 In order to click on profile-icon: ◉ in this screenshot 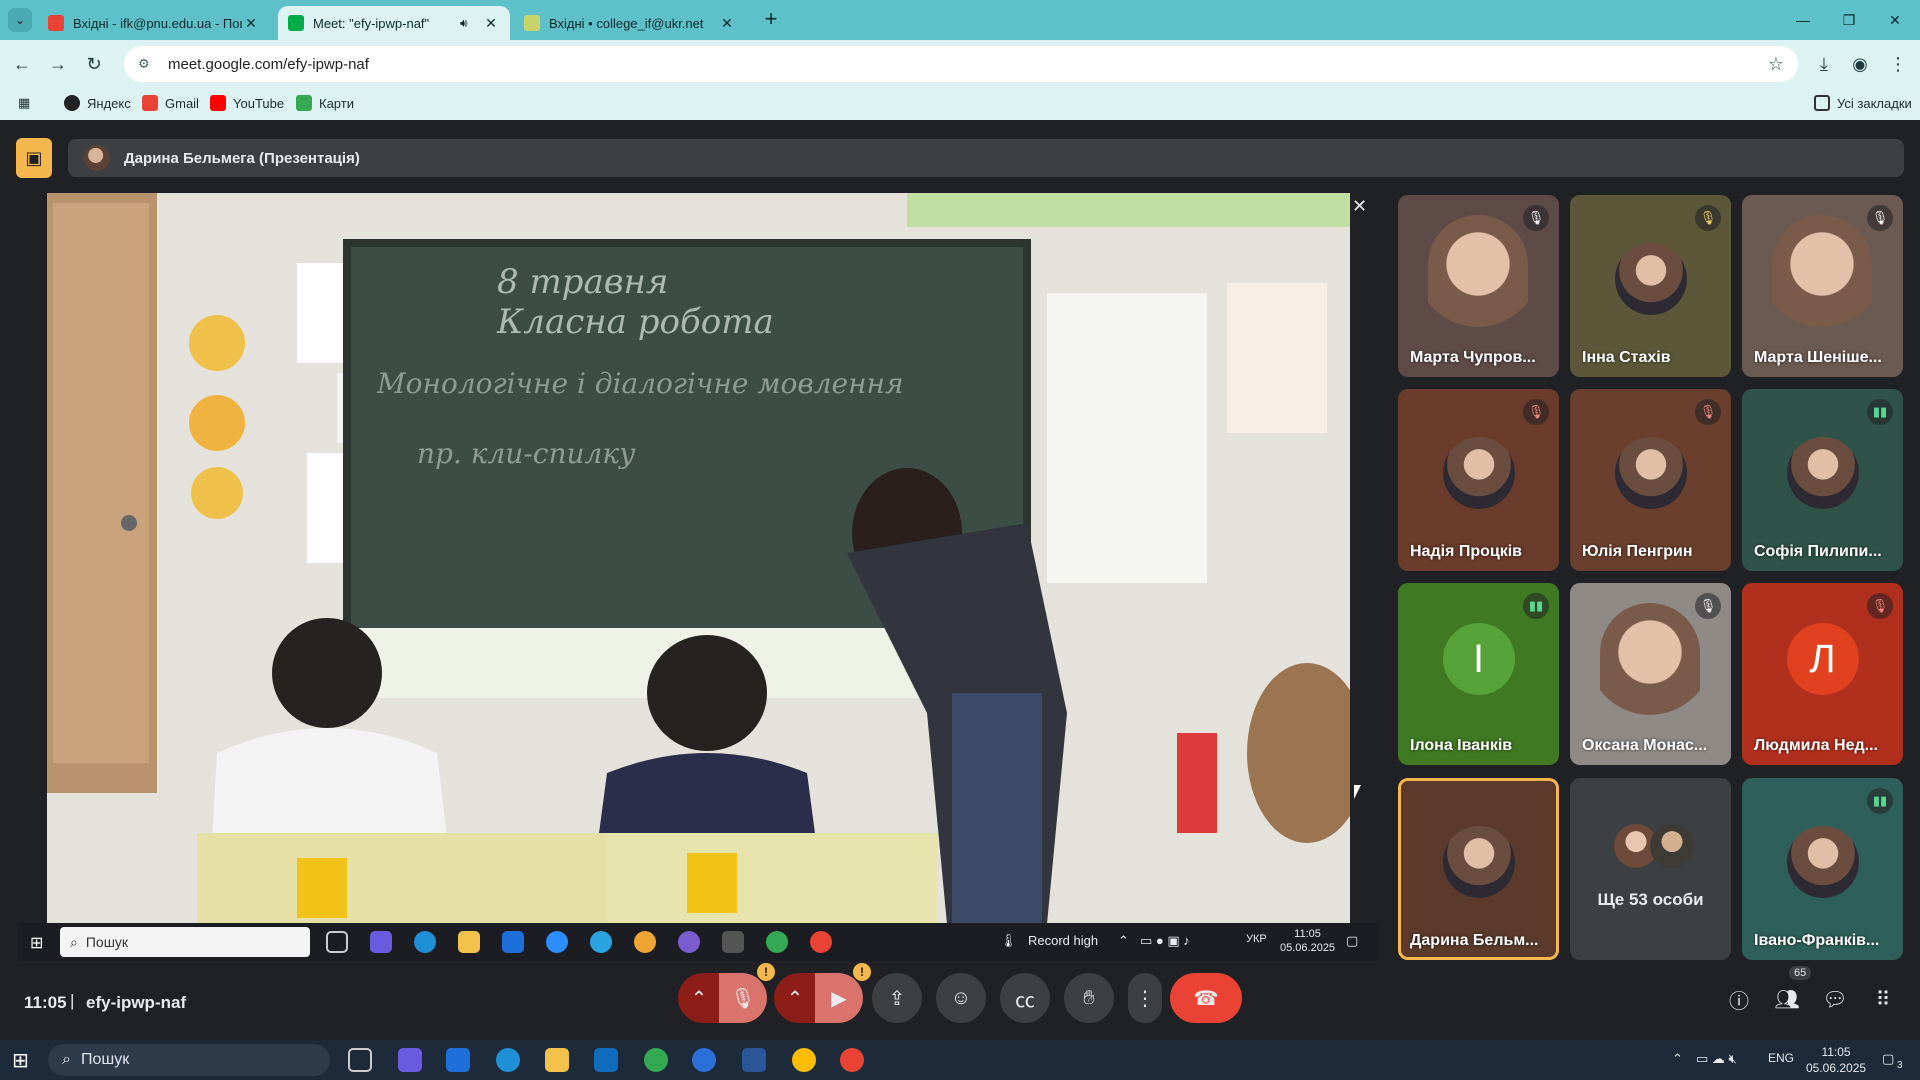, I will do `click(1860, 64)`.